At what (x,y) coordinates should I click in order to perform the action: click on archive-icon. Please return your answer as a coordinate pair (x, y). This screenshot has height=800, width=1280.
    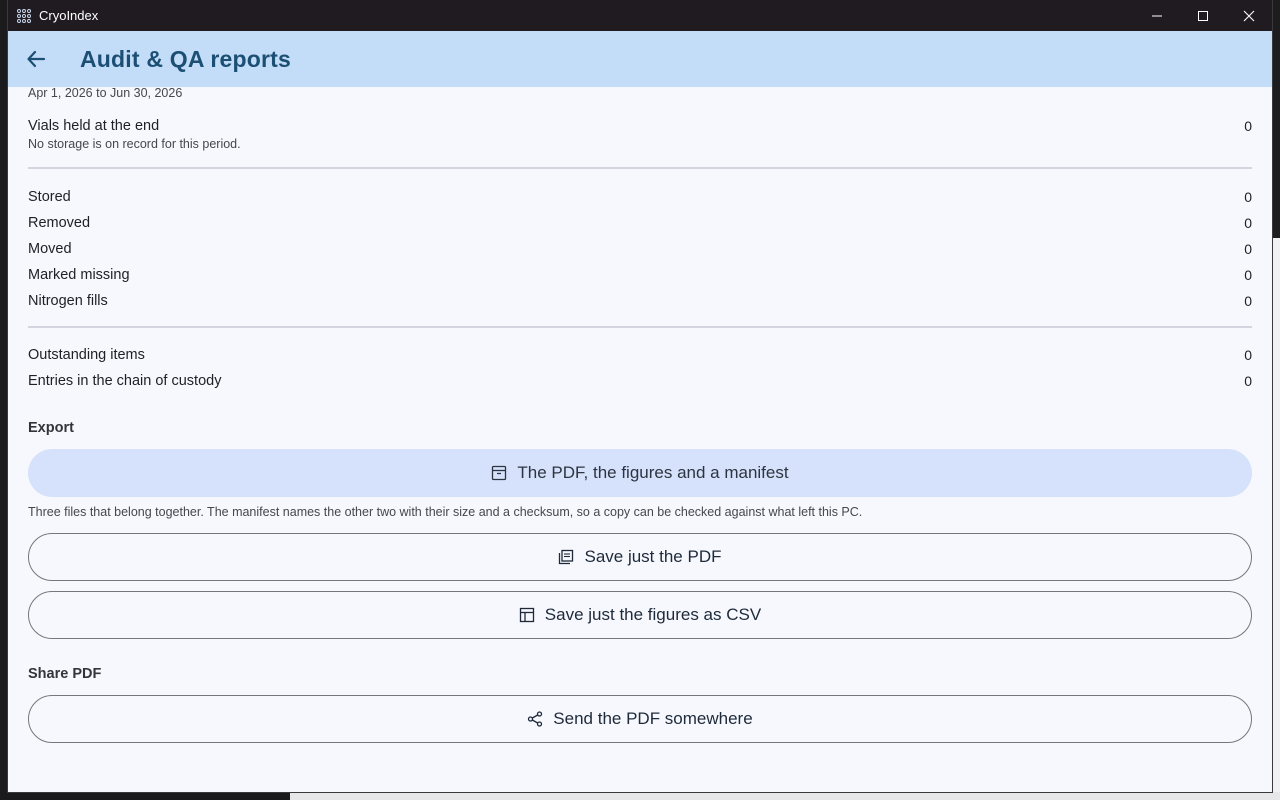
    Looking at the image, I should click on (499, 473).